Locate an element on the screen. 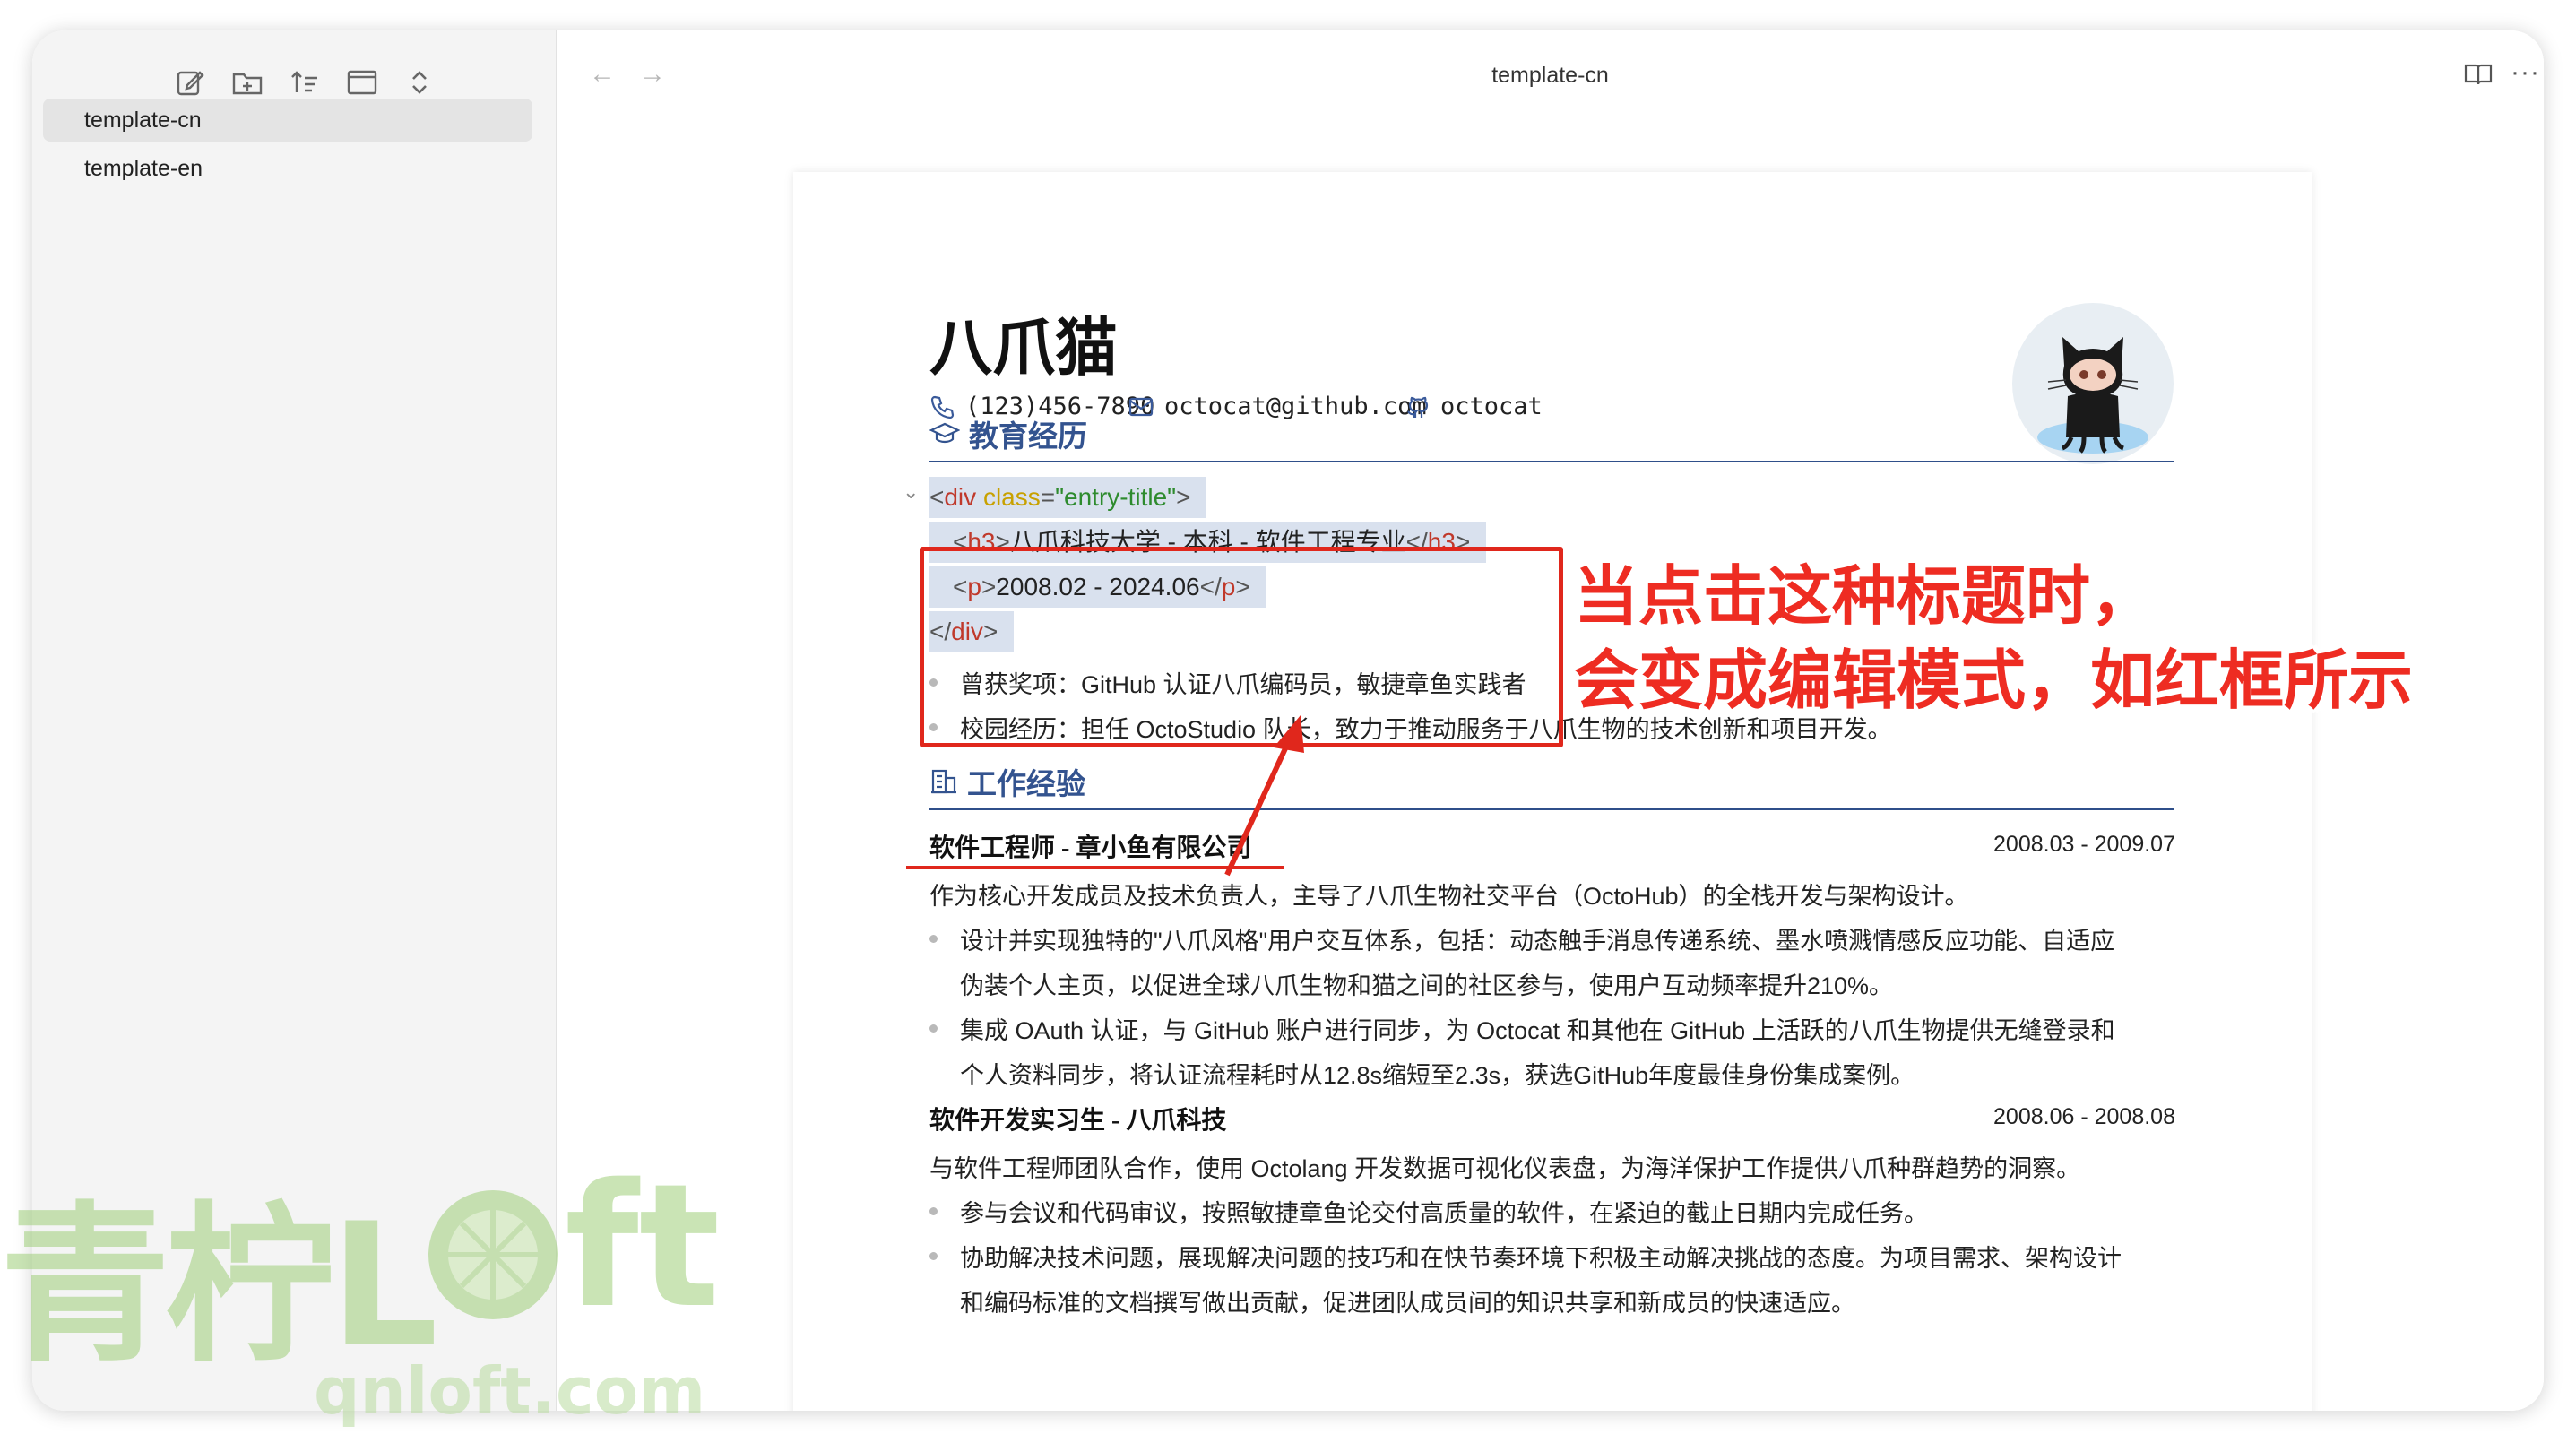  file-item-template-cn: template-cn is located at coordinates (287, 121).